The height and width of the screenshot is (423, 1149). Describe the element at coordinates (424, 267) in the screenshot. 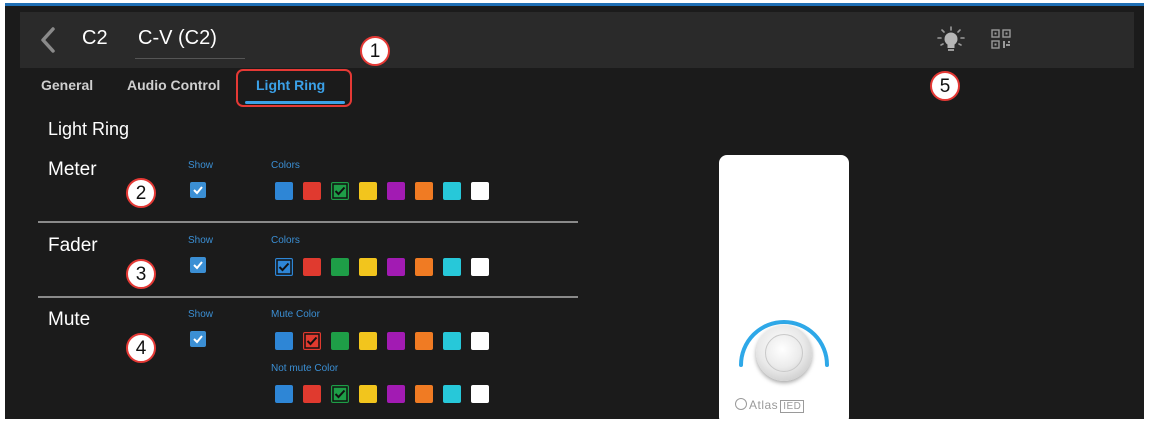

I see `fader-swatch-orange` at that location.